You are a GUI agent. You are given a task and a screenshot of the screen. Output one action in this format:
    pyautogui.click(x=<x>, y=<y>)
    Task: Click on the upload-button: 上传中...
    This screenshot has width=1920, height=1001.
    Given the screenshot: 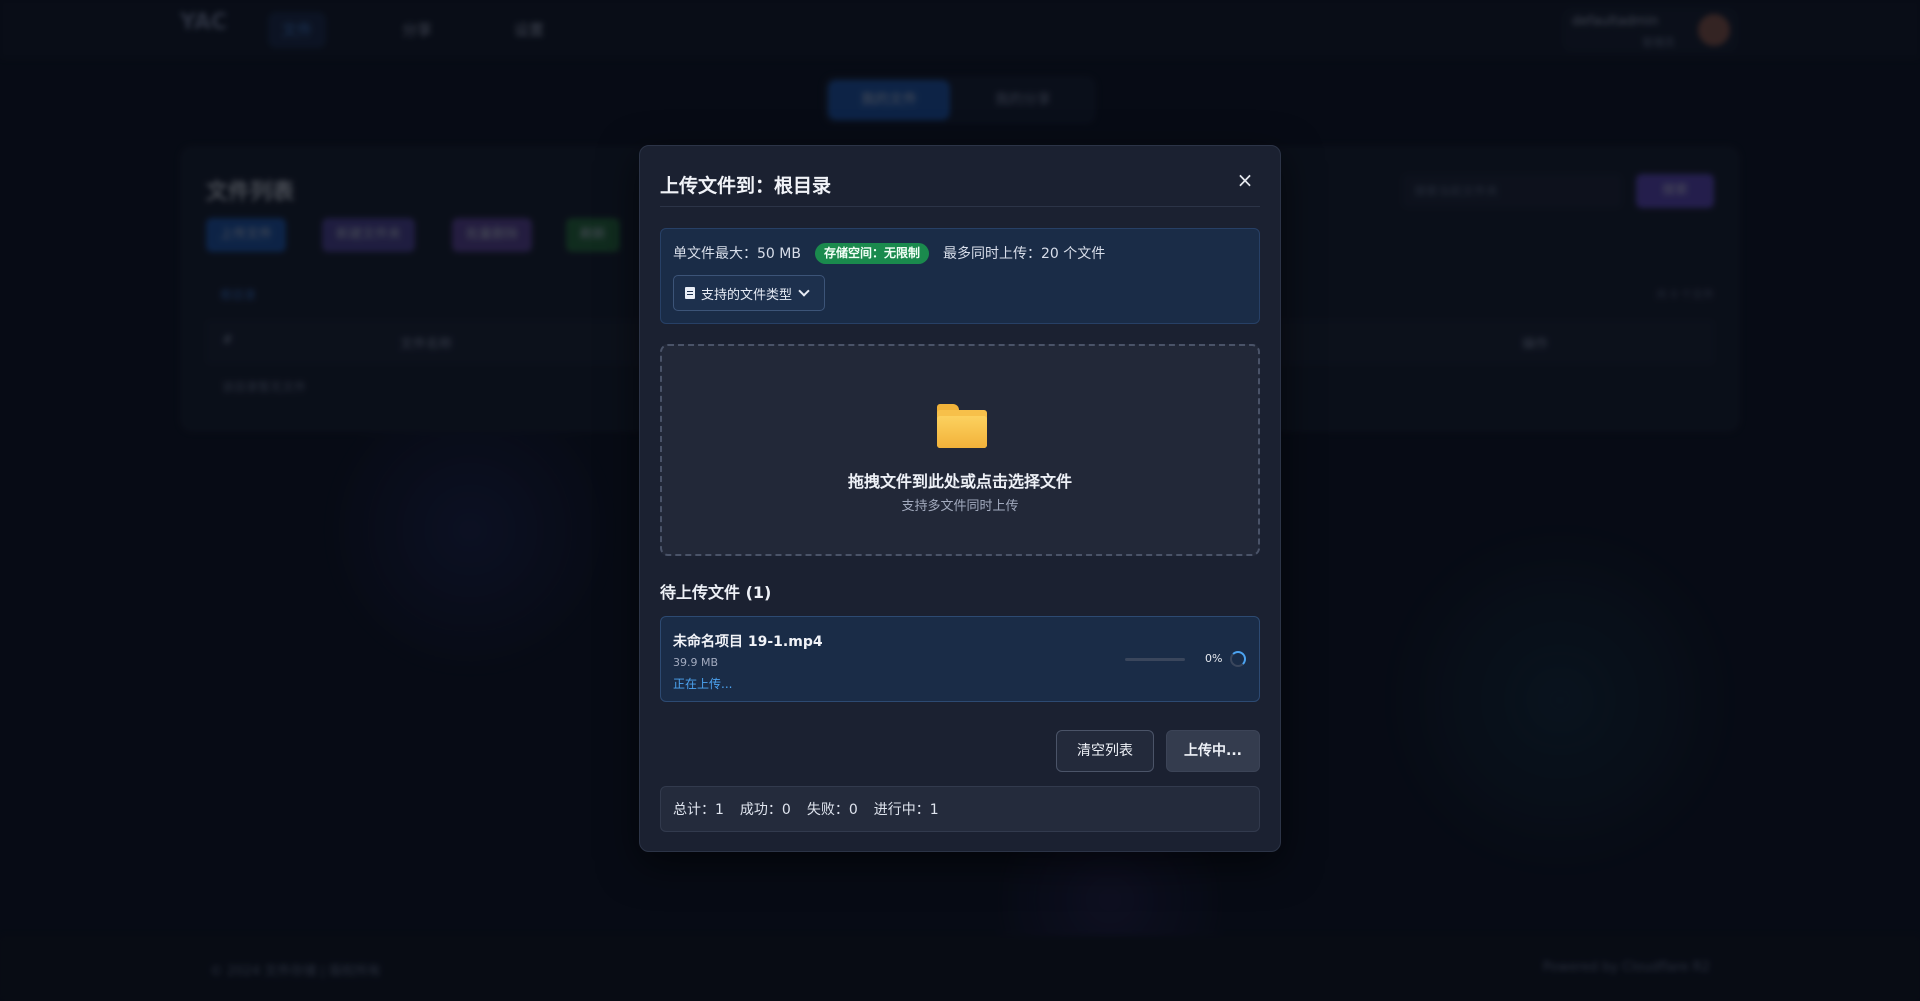 What is the action you would take?
    pyautogui.click(x=1213, y=751)
    